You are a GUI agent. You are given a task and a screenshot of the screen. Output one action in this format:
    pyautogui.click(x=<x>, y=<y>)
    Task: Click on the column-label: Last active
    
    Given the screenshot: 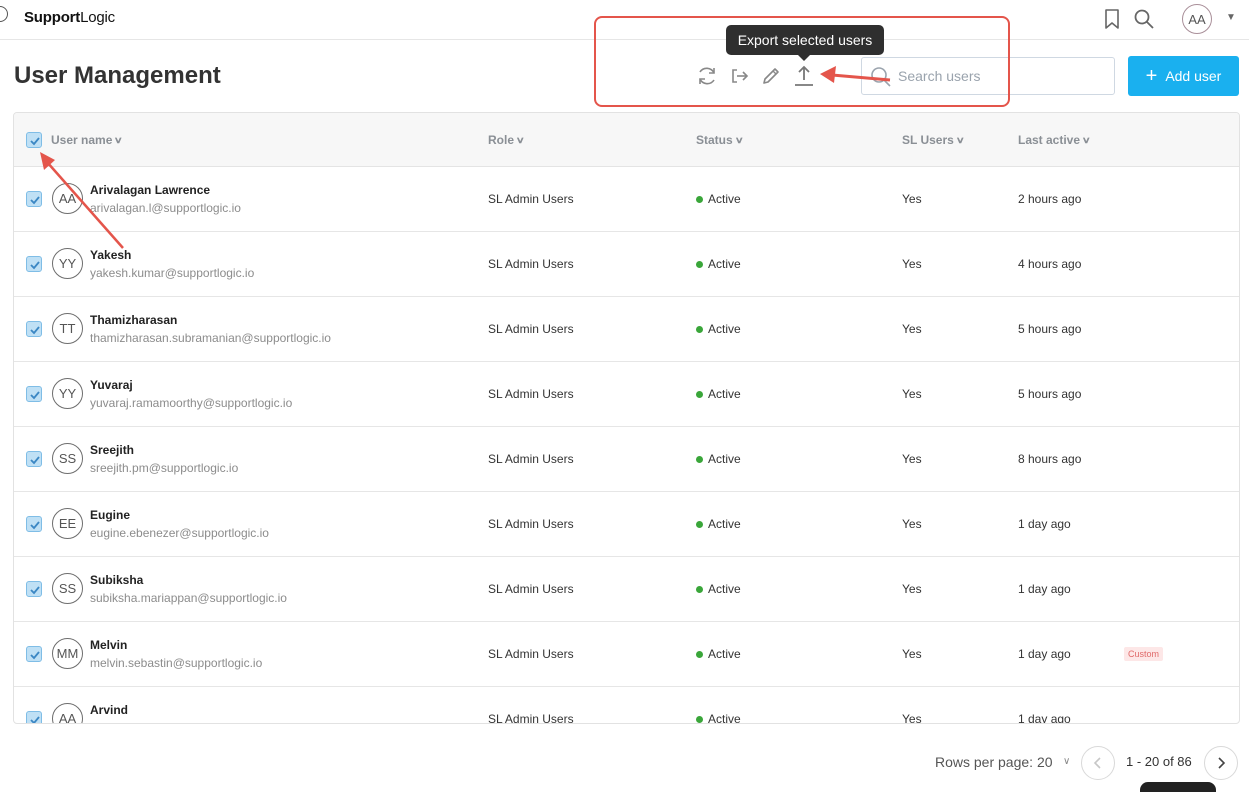 What is the action you would take?
    pyautogui.click(x=1049, y=140)
    